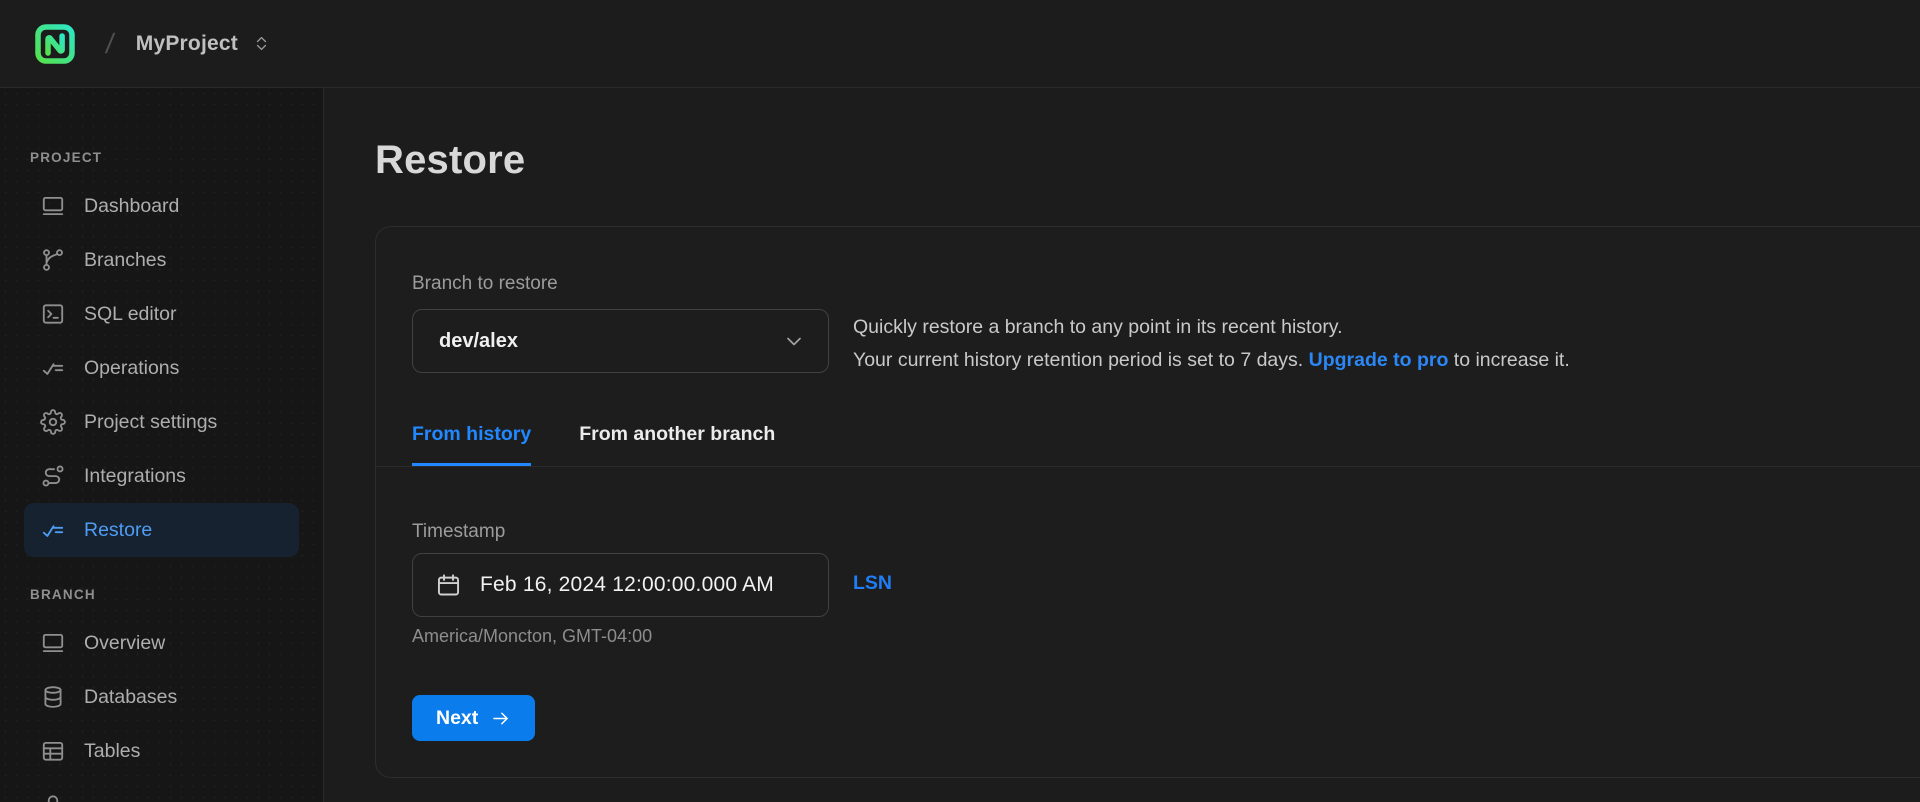 The height and width of the screenshot is (802, 1920). I want to click on window-icon, so click(53, 643).